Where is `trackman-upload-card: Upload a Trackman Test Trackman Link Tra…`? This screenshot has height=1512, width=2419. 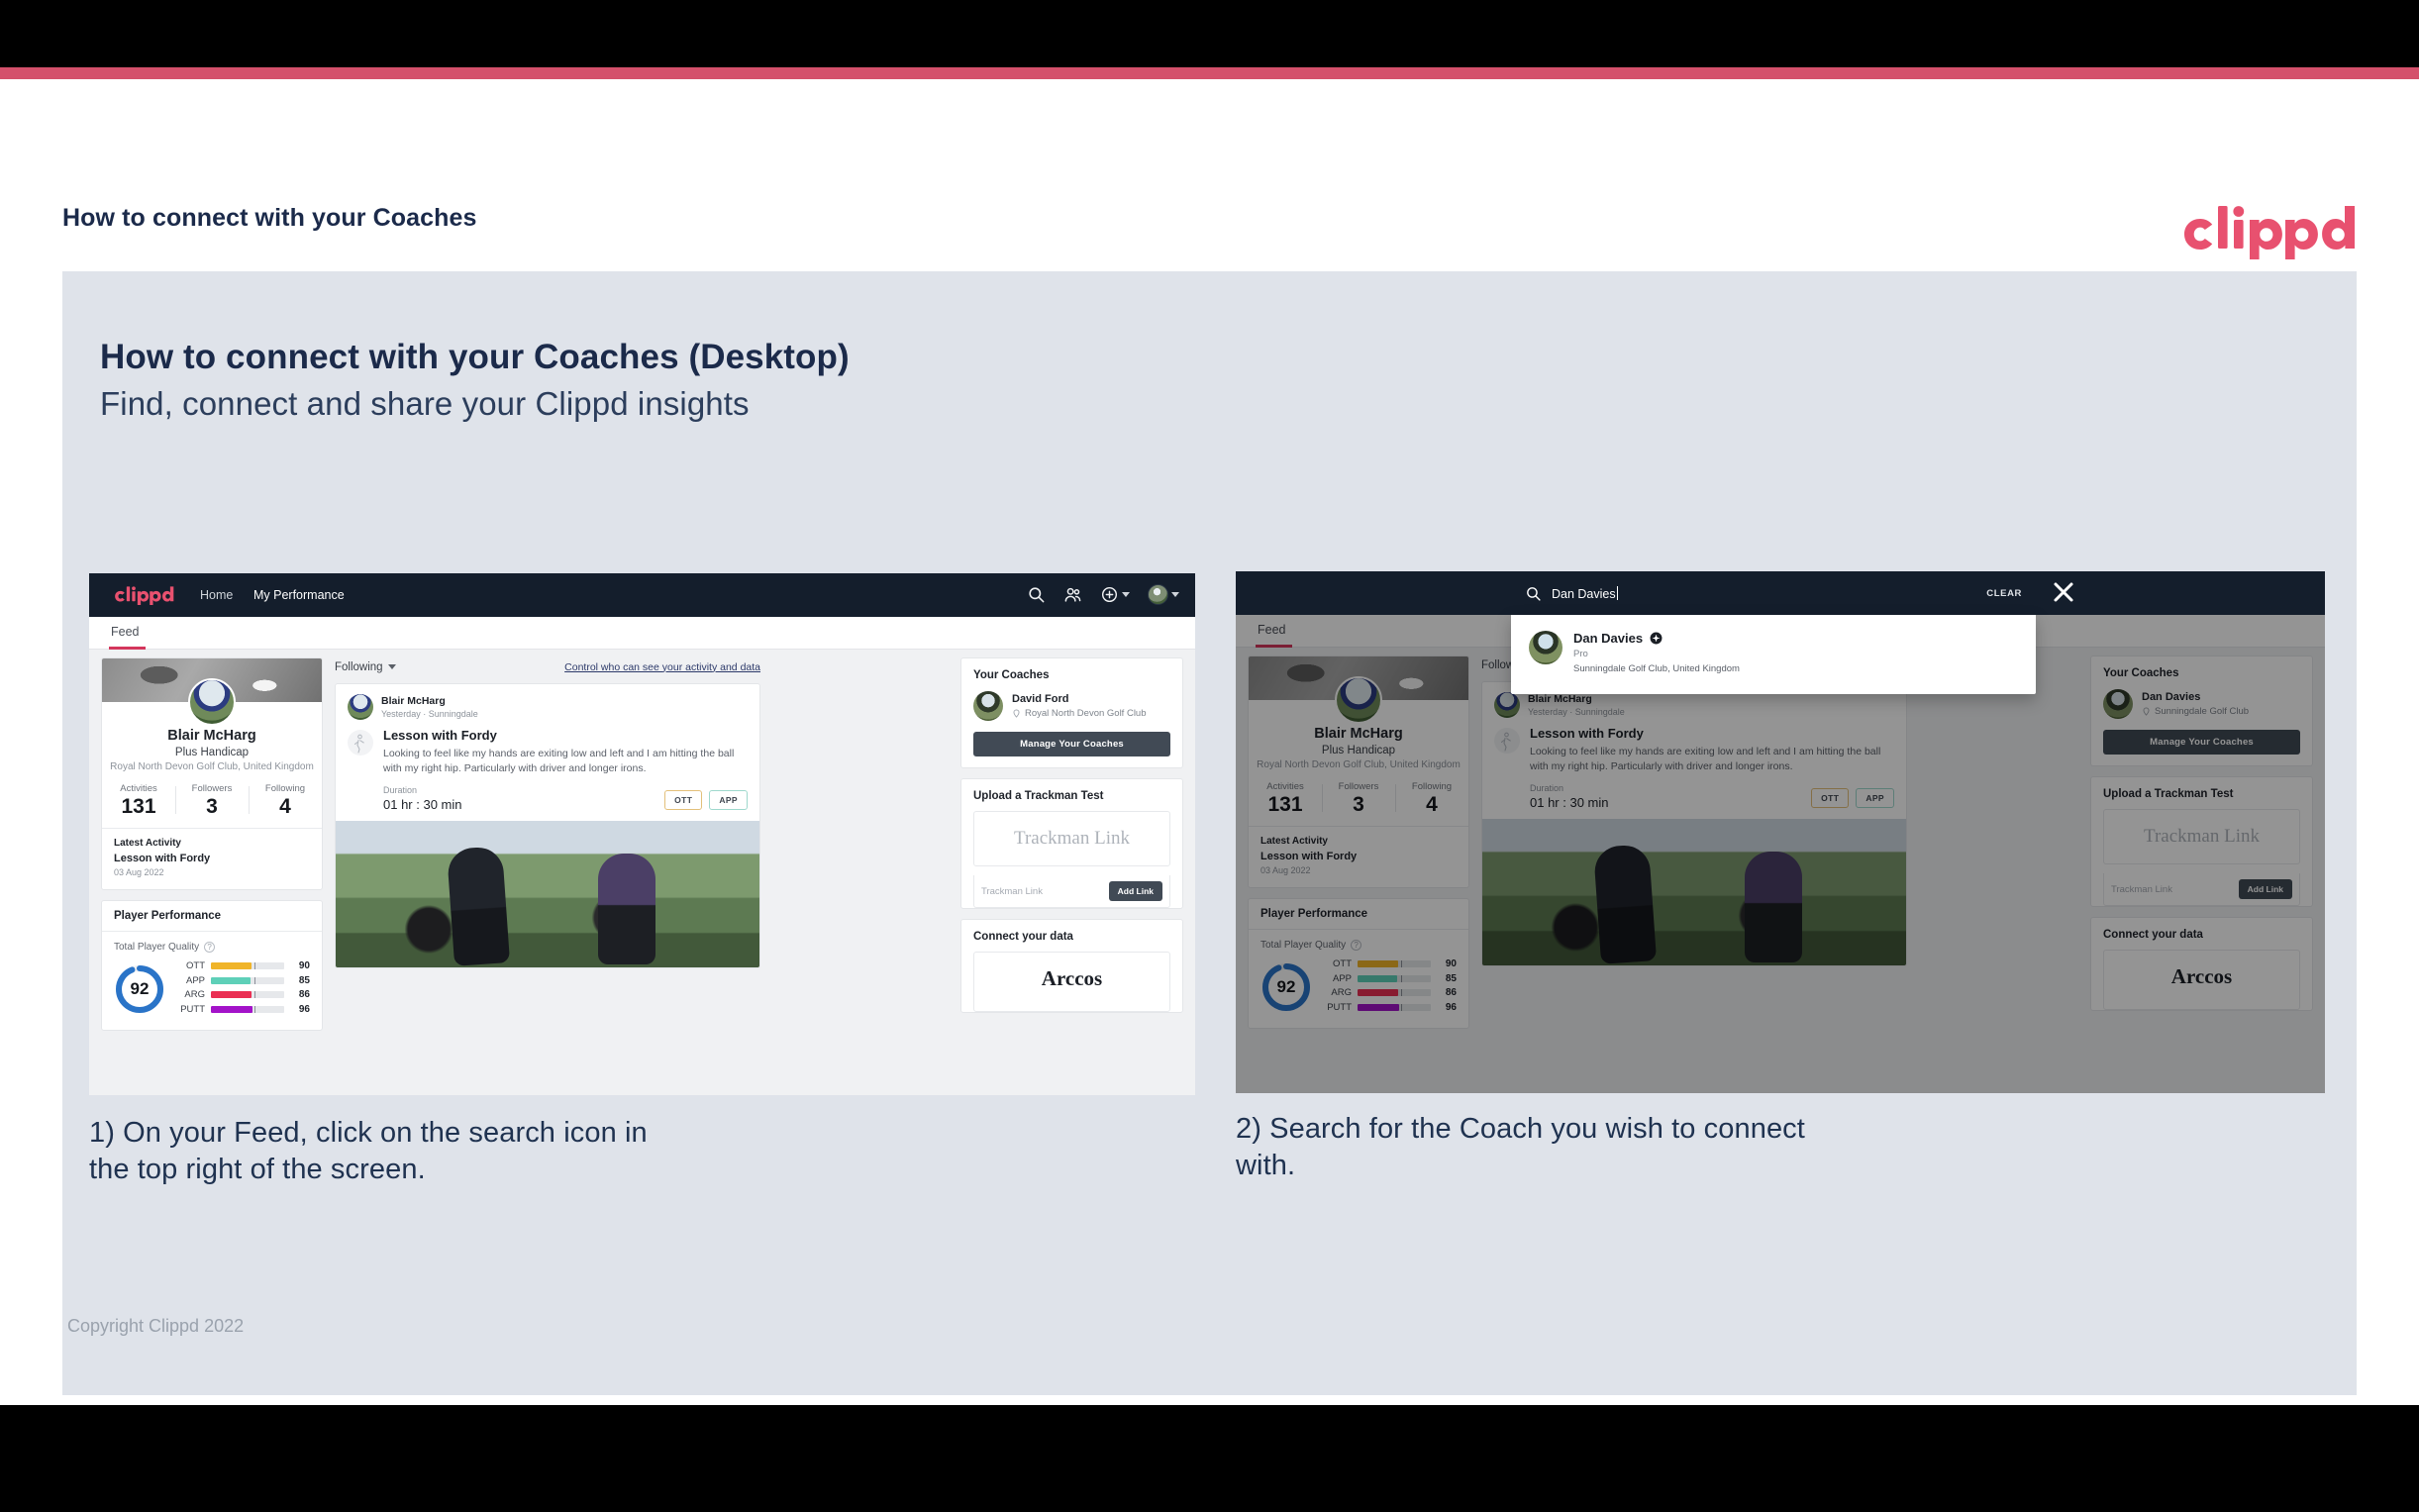
trackman-upload-card: Upload a Trackman Test Trackman Link Tra… is located at coordinates (1071, 843).